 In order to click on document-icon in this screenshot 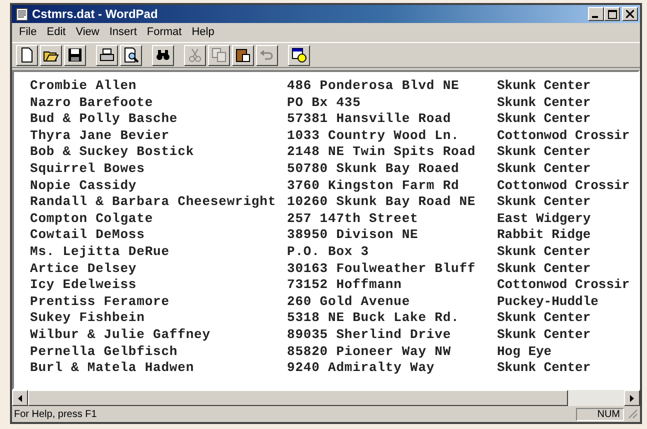, I will do `click(22, 14)`.